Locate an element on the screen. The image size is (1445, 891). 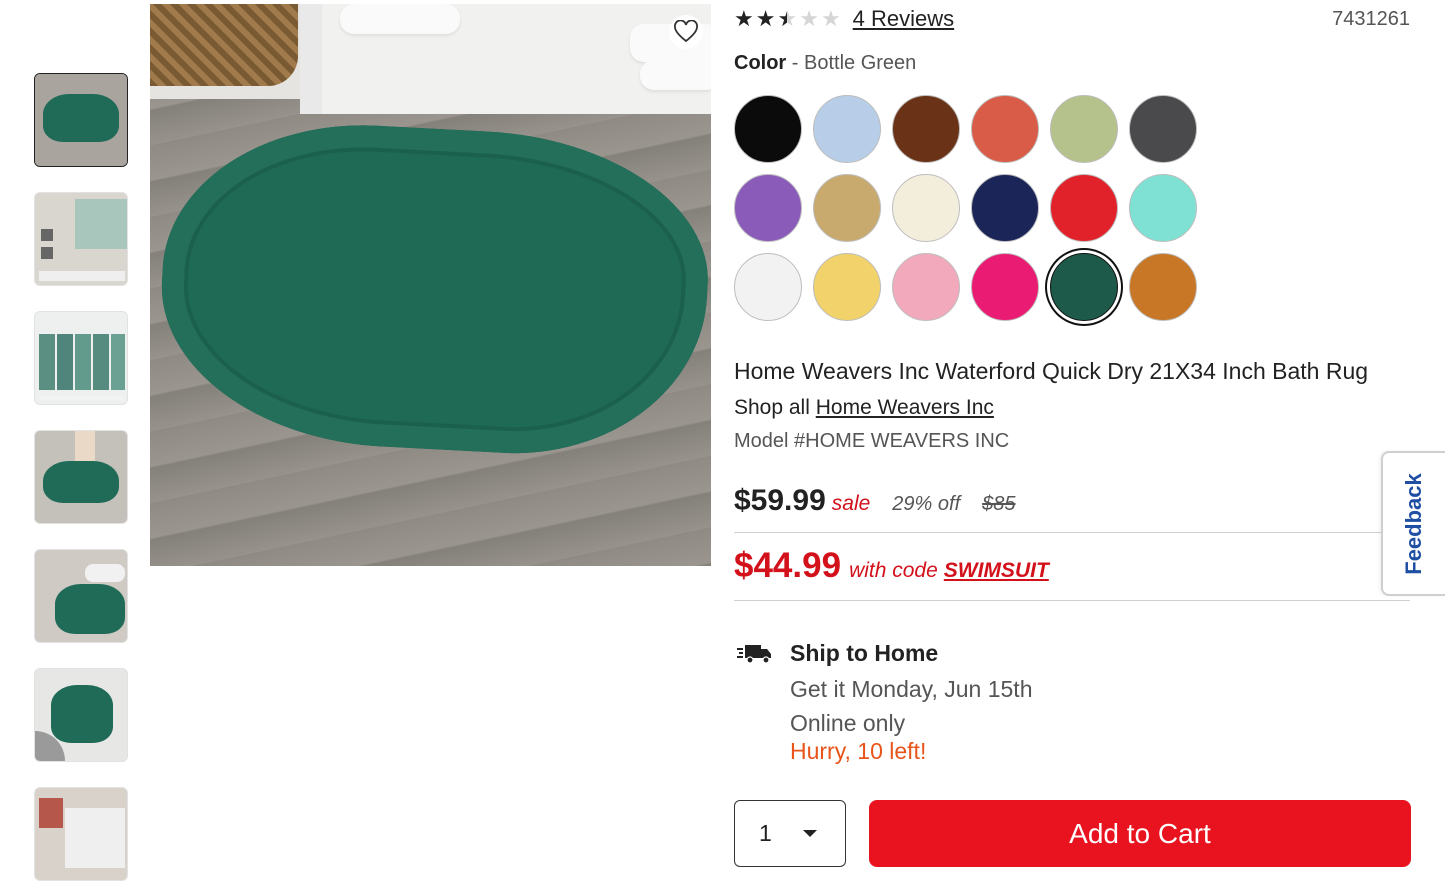
sku-number: 7431261 is located at coordinates (1371, 19).